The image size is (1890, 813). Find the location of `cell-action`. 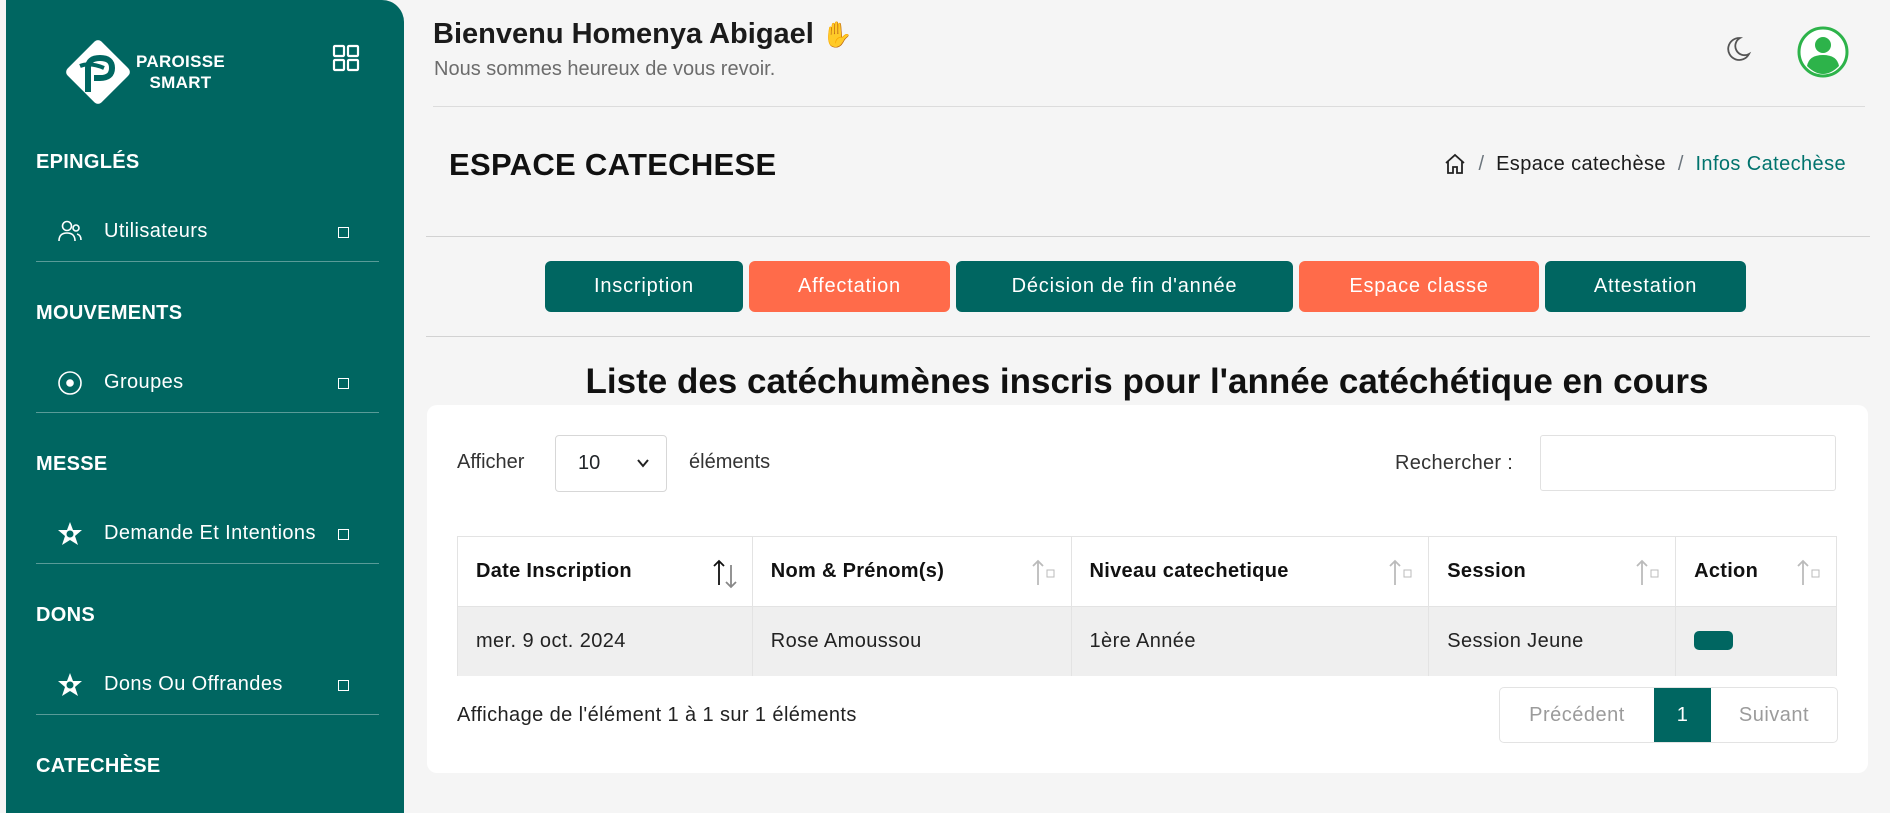

cell-action is located at coordinates (1756, 641).